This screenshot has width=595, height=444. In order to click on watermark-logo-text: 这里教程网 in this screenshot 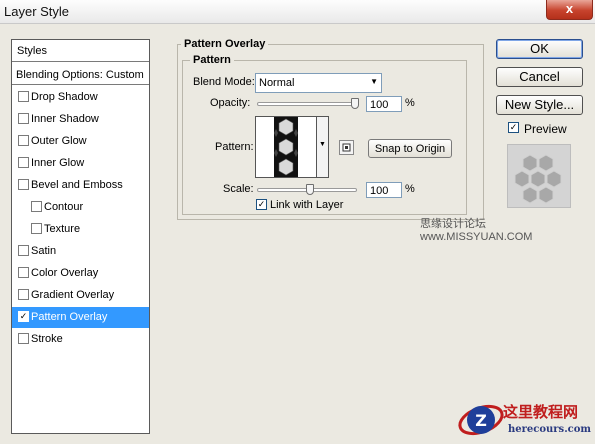, I will do `click(541, 412)`.